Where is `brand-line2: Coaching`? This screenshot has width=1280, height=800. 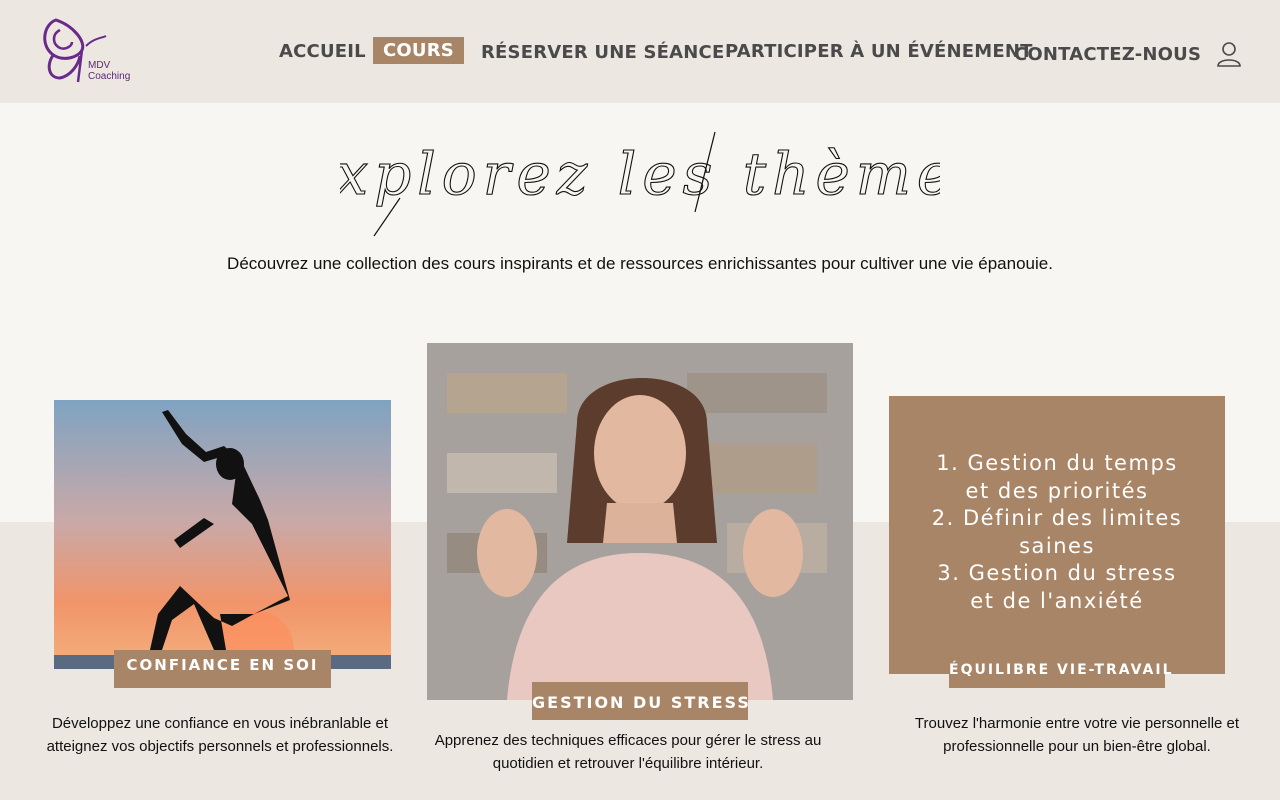 brand-line2: Coaching is located at coordinates (109, 76).